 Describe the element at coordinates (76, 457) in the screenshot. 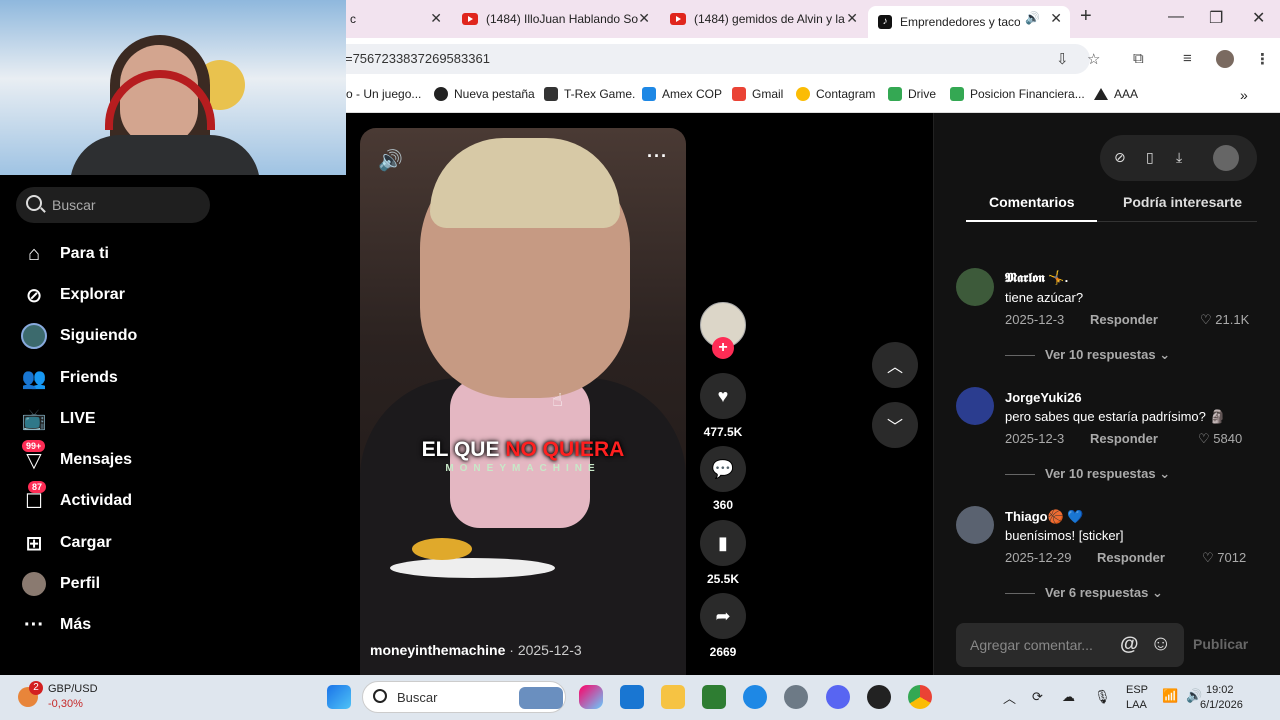

I see `sidebar-item-mensajes: ▽ 99+ Mensajes` at that location.